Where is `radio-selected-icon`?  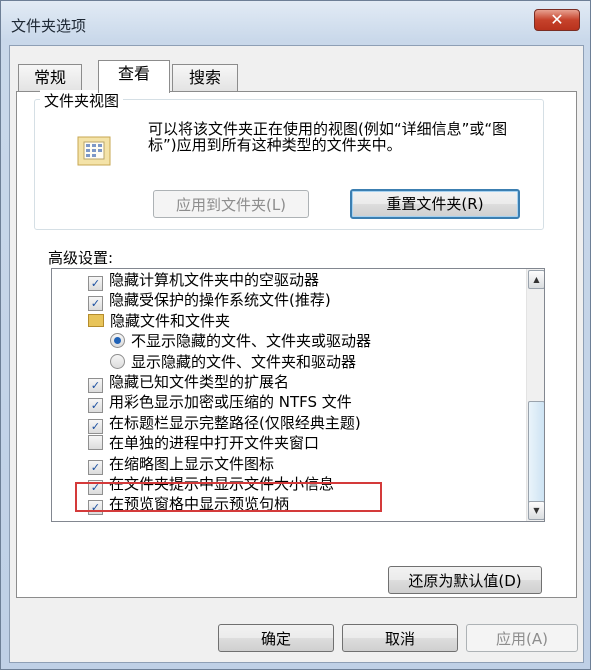
radio-selected-icon is located at coordinates (117, 341).